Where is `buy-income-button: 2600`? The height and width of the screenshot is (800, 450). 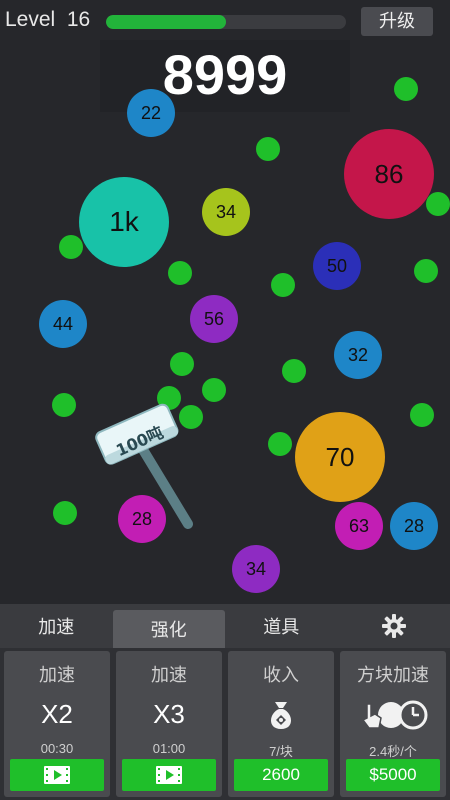
buy-income-button: 2600 is located at coordinates (281, 775).